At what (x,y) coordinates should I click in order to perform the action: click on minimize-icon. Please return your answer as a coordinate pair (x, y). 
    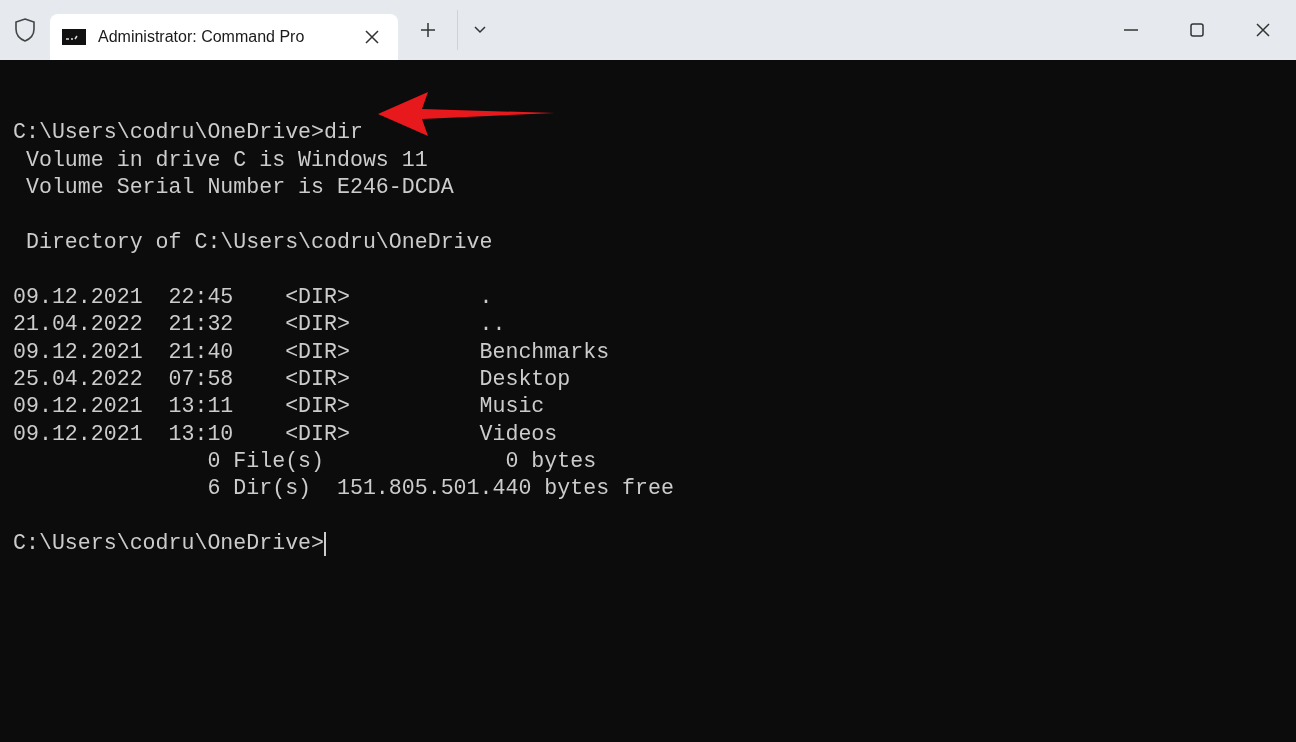
    Looking at the image, I should click on (1131, 30).